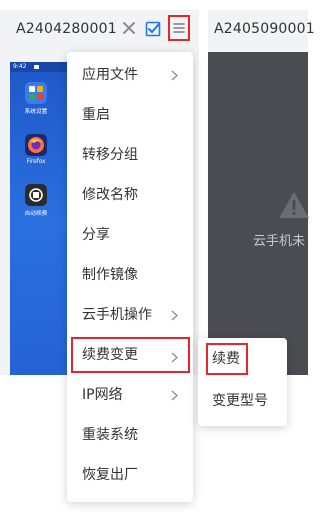 The width and height of the screenshot is (320, 517). I want to click on menu-item-phone-operations: 云手机操作, so click(130, 315).